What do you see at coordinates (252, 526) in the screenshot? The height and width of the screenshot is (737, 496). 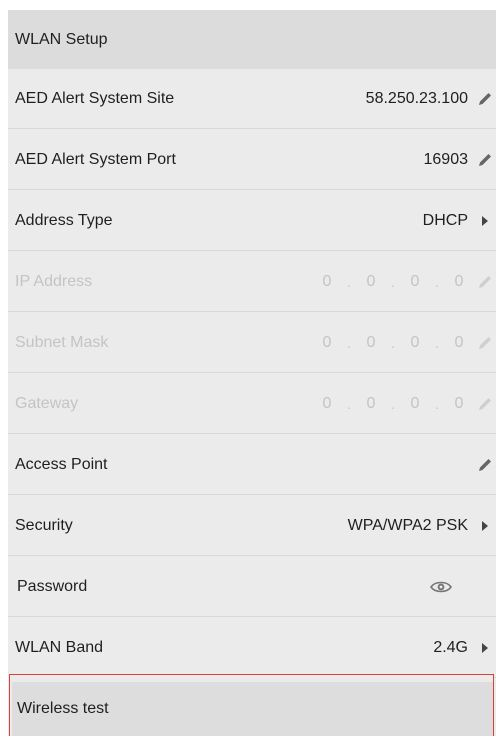 I see `row-security: Security WPA/WPA2 PSK` at bounding box center [252, 526].